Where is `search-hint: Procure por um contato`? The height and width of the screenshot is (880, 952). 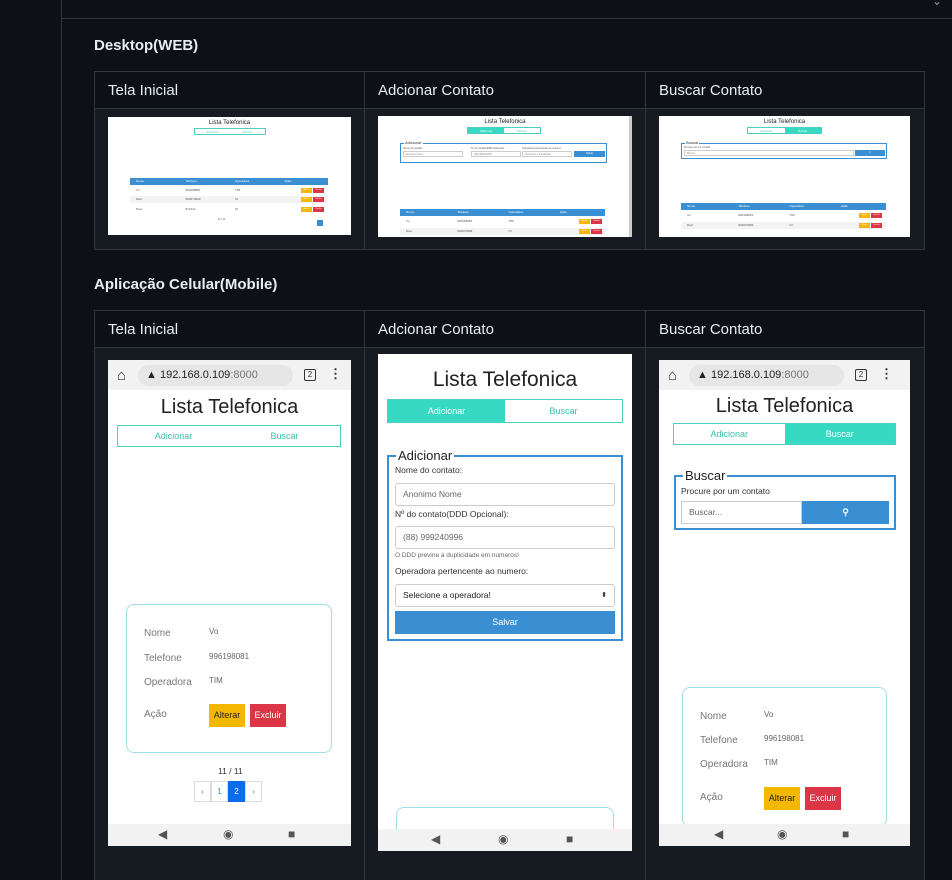
search-hint: Procure por um contato is located at coordinates (725, 491).